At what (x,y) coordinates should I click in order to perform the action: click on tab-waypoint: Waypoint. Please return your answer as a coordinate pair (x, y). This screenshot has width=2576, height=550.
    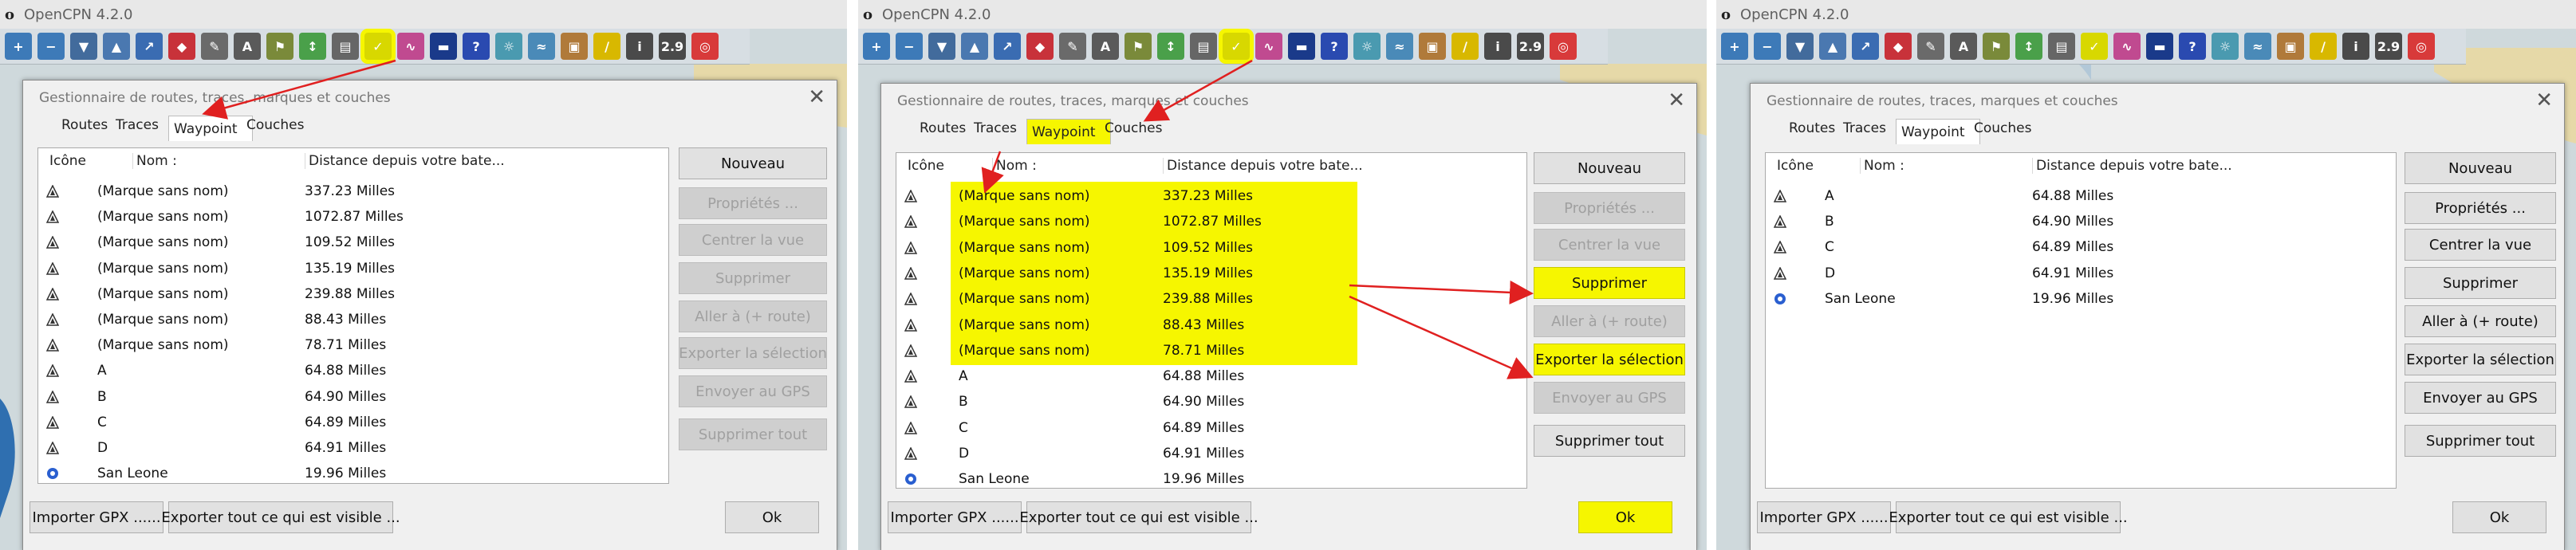
    Looking at the image, I should click on (1938, 132).